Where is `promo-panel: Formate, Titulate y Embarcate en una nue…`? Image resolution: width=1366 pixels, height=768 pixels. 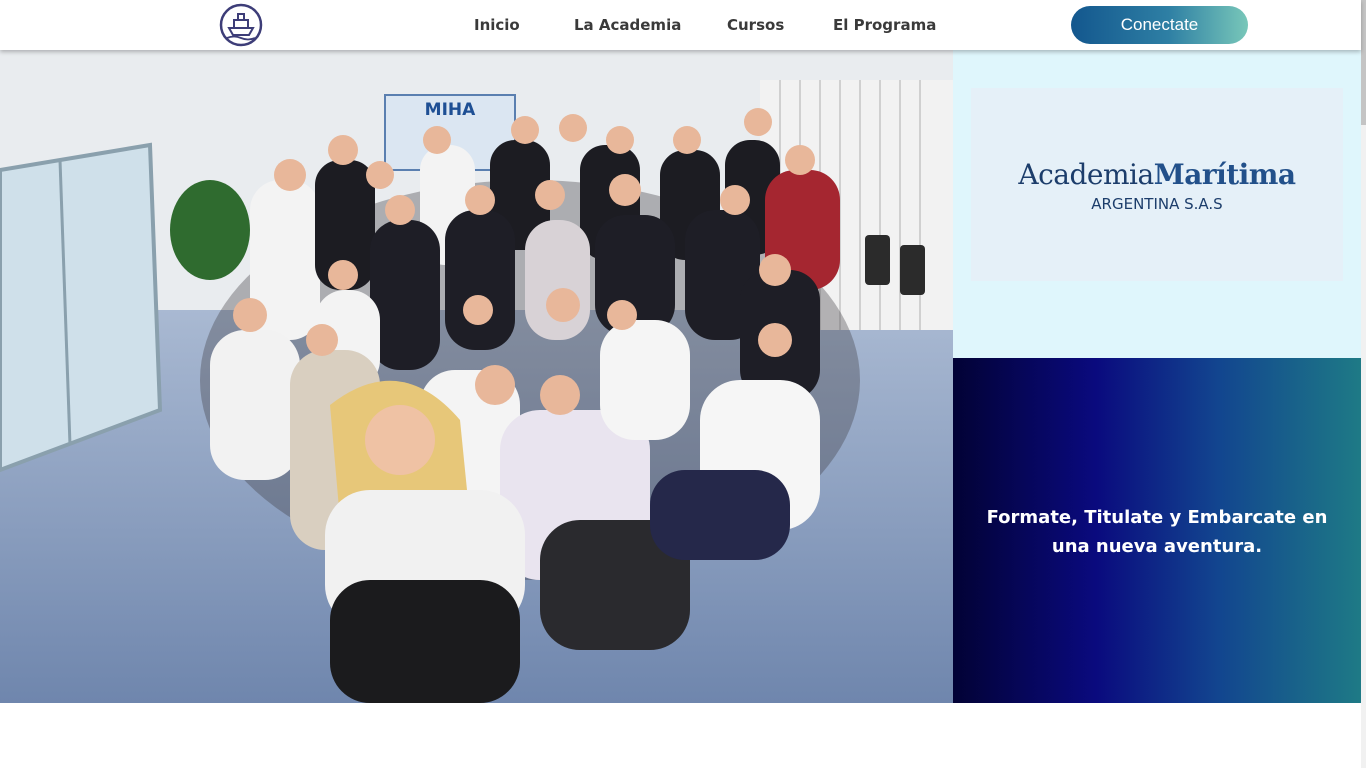
promo-panel: Formate, Titulate y Embarcate en una nue… is located at coordinates (1157, 530).